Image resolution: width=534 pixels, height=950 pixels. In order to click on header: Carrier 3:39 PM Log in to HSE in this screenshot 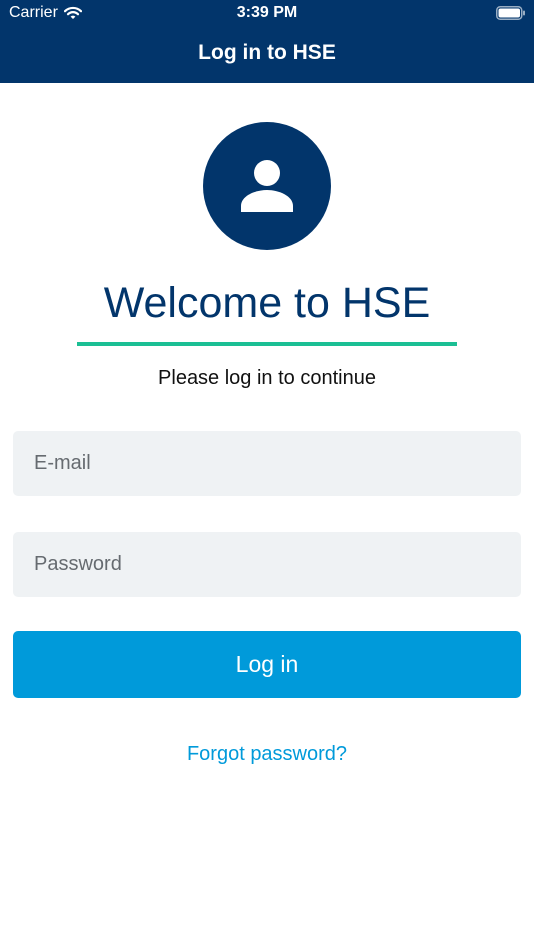, I will do `click(267, 41)`.